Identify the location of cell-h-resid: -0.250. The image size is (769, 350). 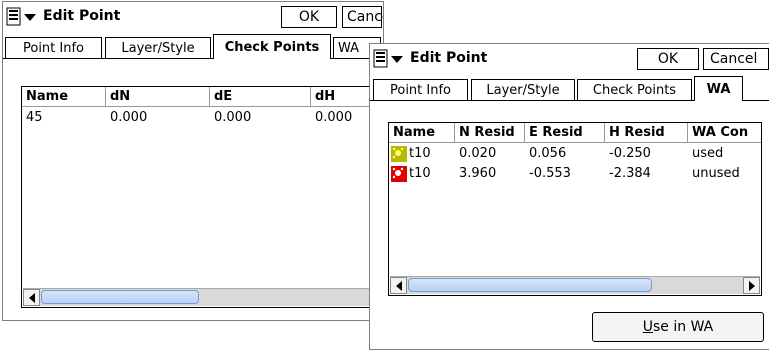
(630, 153).